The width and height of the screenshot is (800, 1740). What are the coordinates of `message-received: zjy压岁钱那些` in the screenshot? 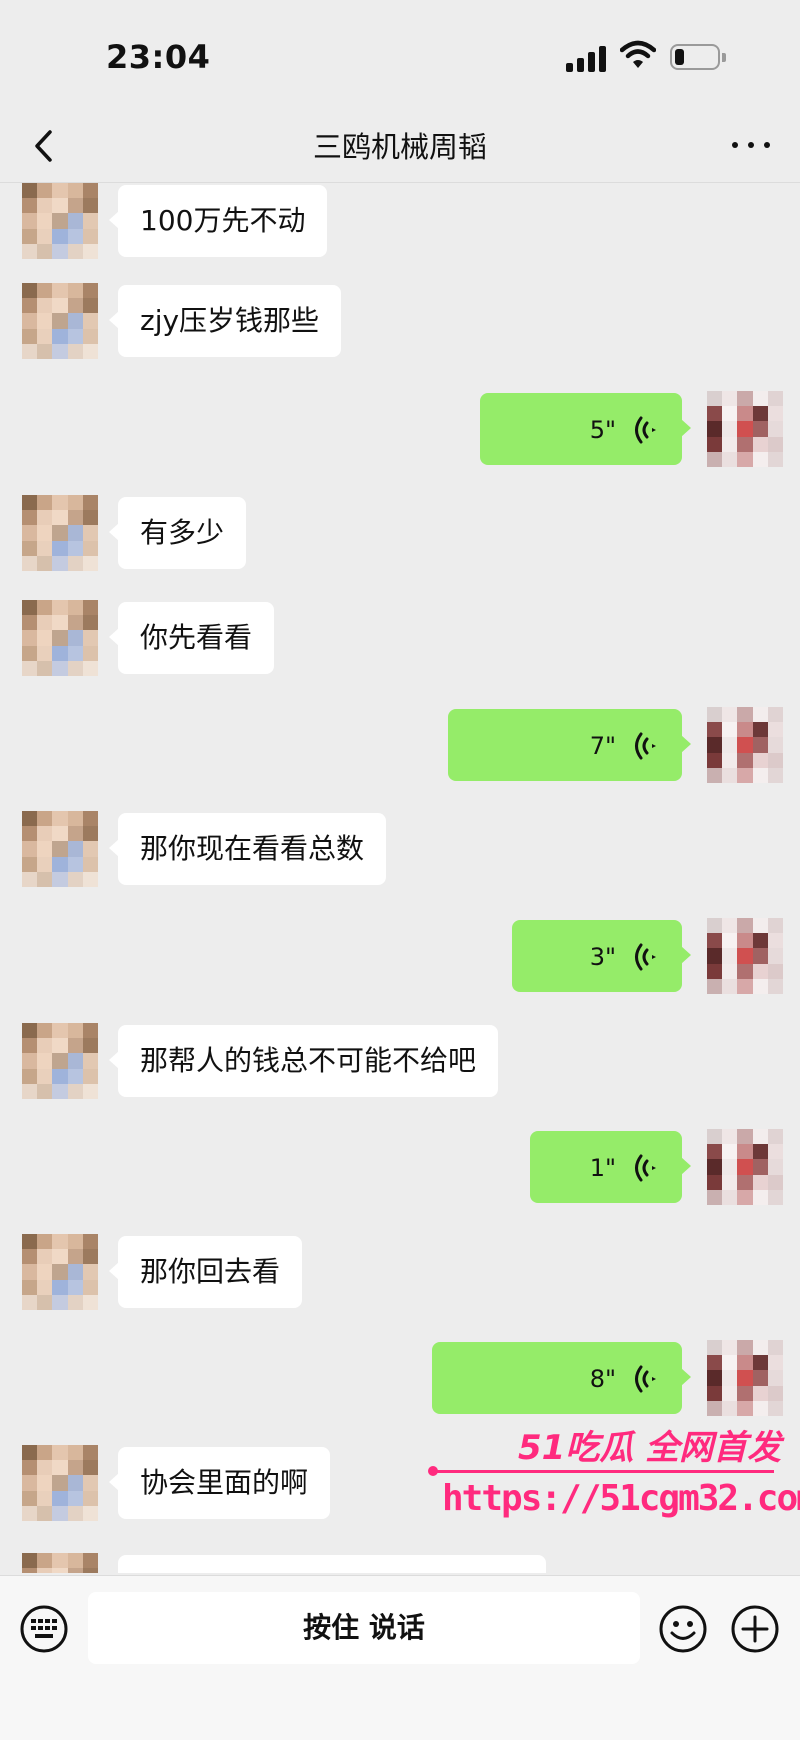 It's located at (400, 323).